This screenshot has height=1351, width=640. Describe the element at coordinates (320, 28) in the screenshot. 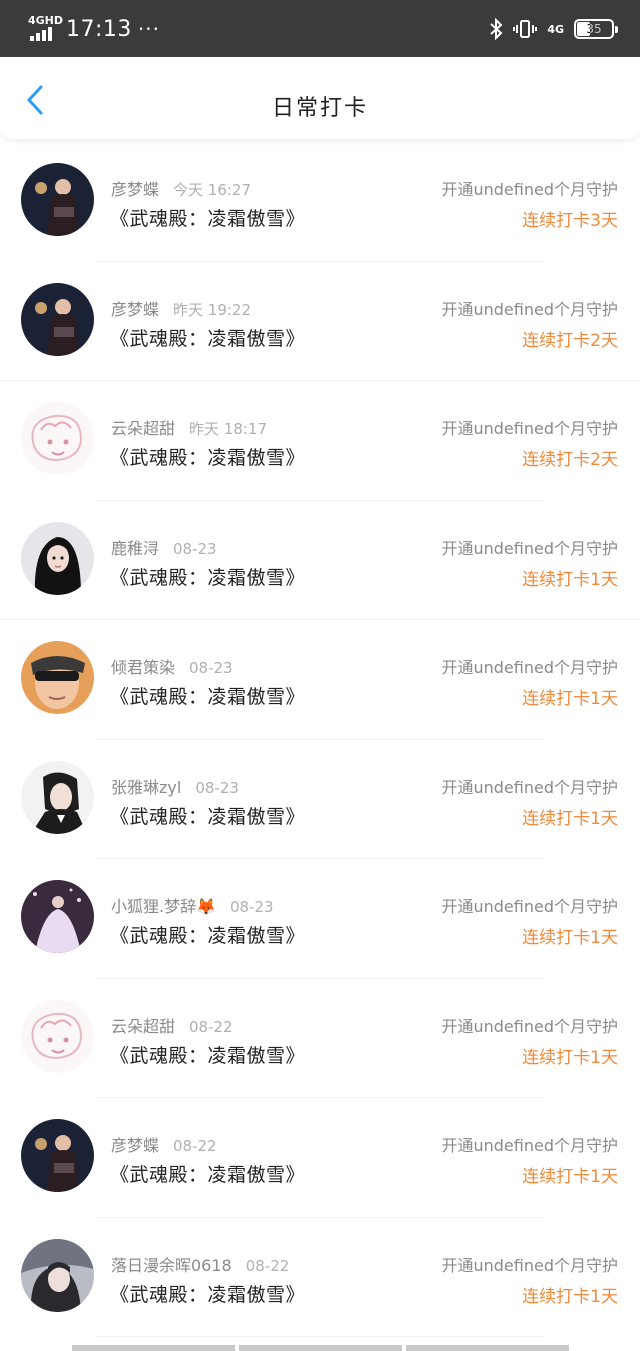

I see `status-bar: 4GHD 17:13 ··· 4G 35` at that location.